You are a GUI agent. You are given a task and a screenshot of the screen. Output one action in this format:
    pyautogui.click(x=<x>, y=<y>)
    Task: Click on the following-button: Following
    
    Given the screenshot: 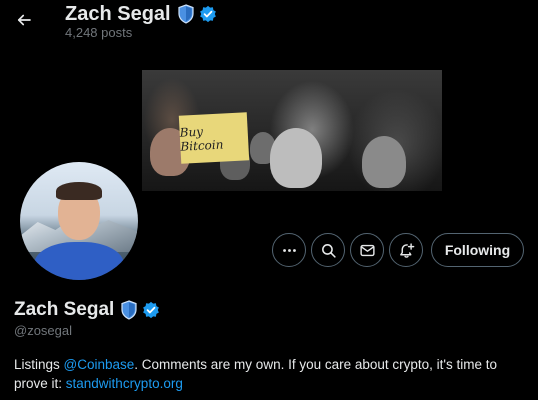 What is the action you would take?
    pyautogui.click(x=477, y=250)
    